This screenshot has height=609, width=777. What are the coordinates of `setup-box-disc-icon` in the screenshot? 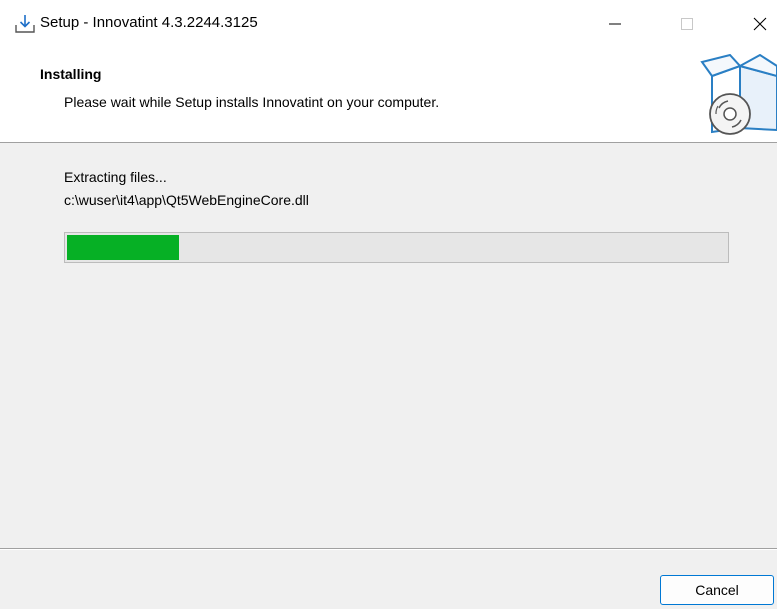 It's located at (738, 94).